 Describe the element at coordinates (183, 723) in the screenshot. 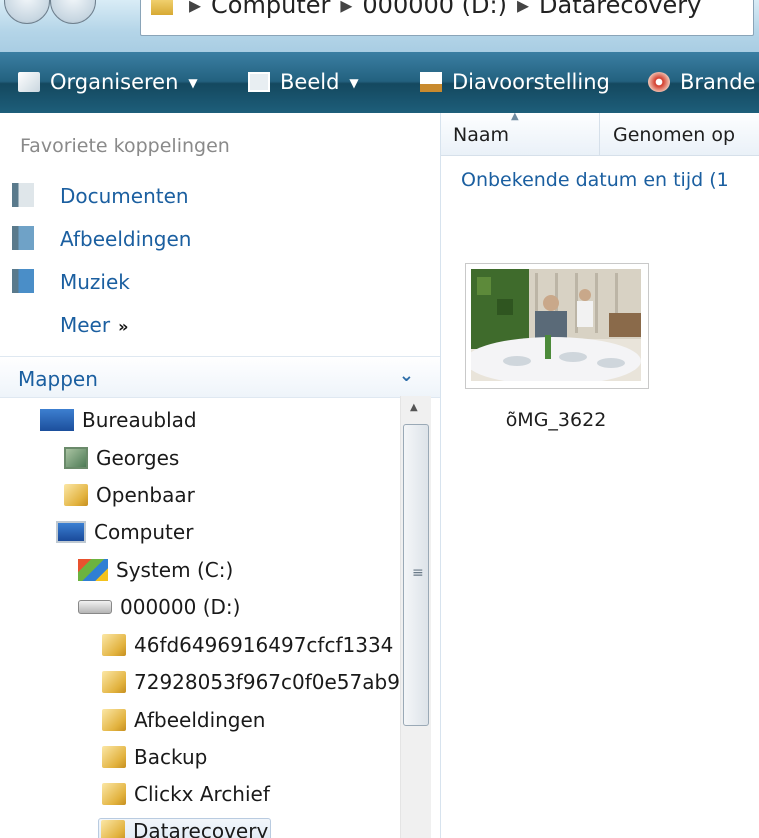

I see `tree-item-pictures: Afbeeldingen` at that location.